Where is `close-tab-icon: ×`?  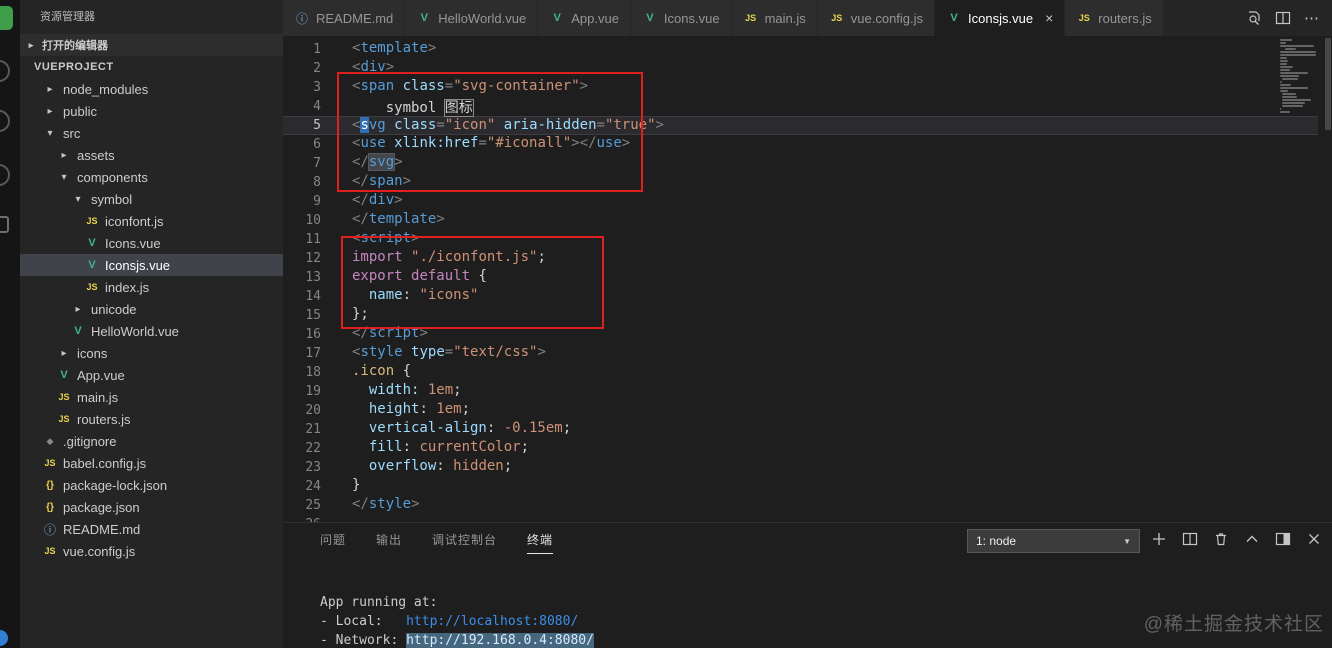
close-tab-icon: × is located at coordinates (1049, 18).